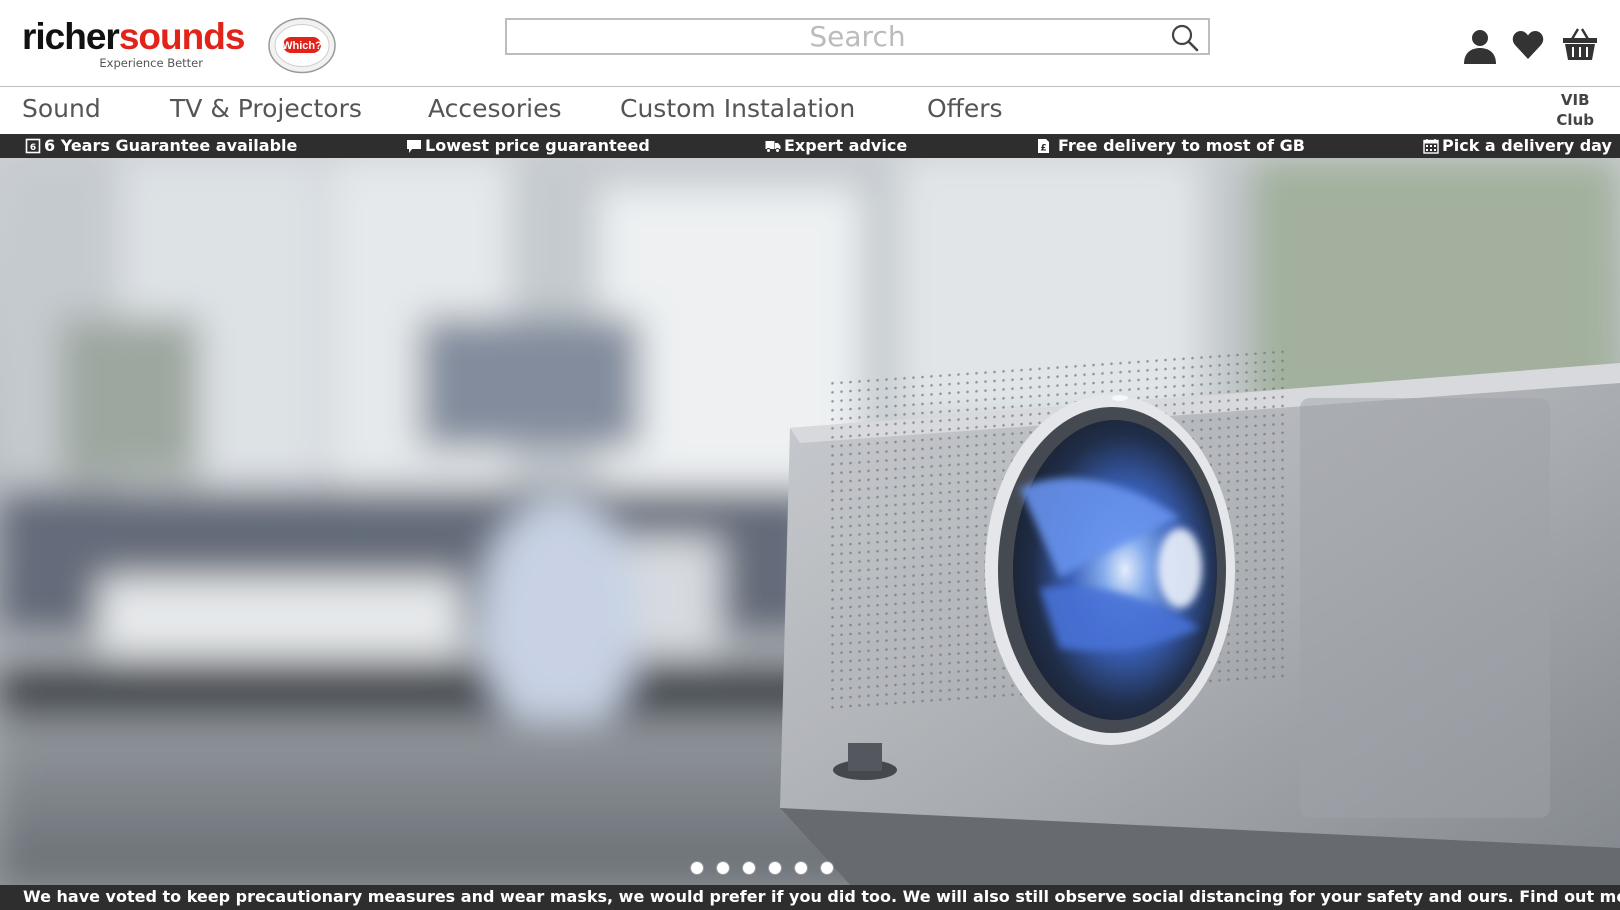 This screenshot has height=910, width=1620. I want to click on heart-icon, so click(1528, 45).